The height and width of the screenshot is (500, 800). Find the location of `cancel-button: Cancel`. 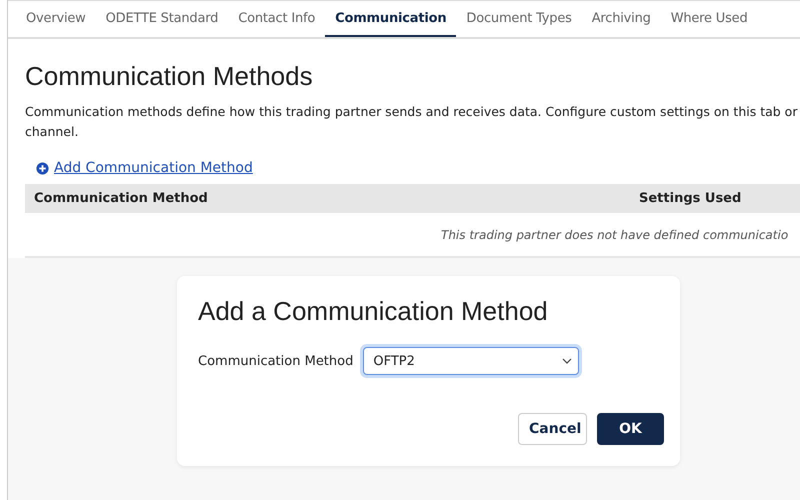

cancel-button: Cancel is located at coordinates (552, 429).